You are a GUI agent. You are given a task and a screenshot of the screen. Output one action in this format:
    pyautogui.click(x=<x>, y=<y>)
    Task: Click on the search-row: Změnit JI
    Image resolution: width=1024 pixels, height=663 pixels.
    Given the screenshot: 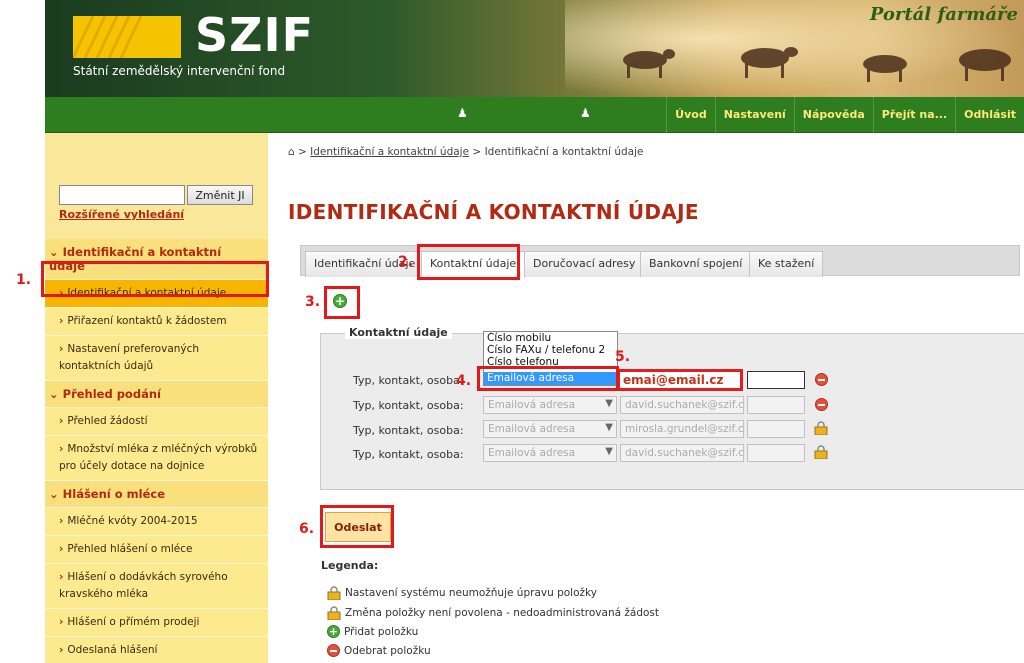 What is the action you would take?
    pyautogui.click(x=156, y=195)
    